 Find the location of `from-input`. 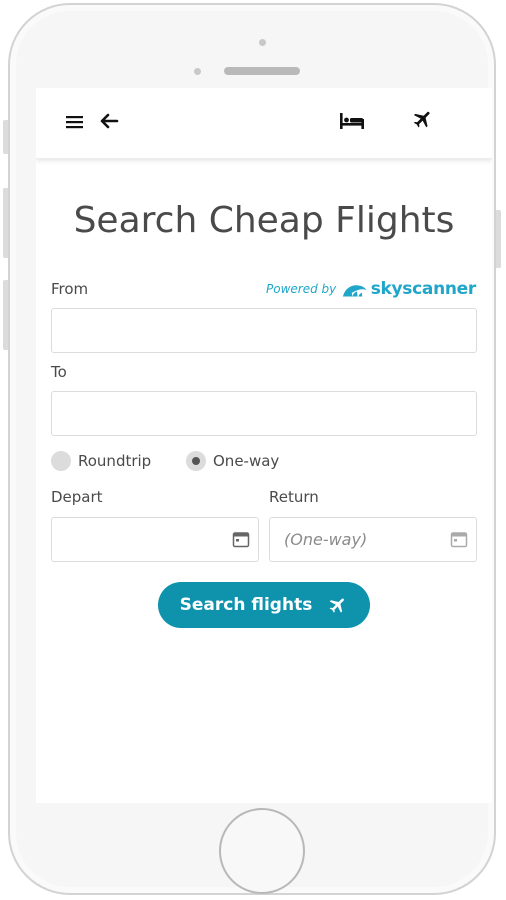

from-input is located at coordinates (264, 330).